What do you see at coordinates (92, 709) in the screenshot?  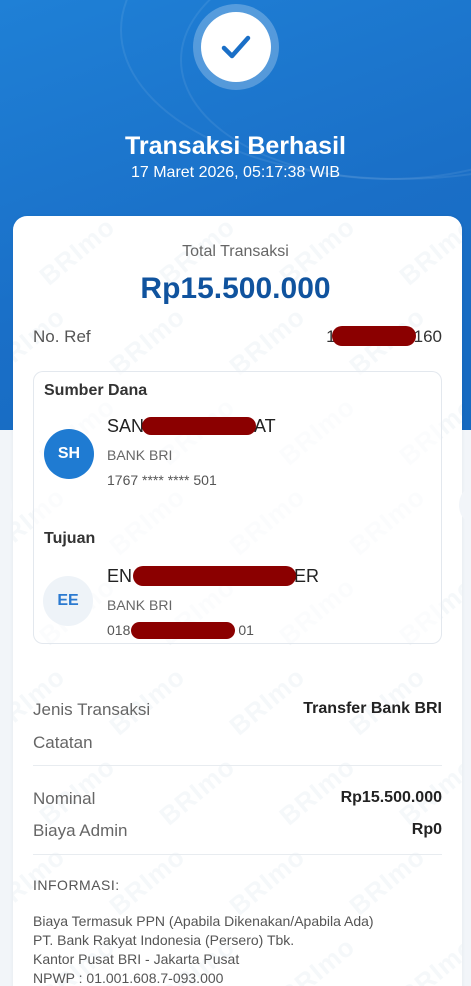 I see `transaction-type-label: Jenis Transaksi` at bounding box center [92, 709].